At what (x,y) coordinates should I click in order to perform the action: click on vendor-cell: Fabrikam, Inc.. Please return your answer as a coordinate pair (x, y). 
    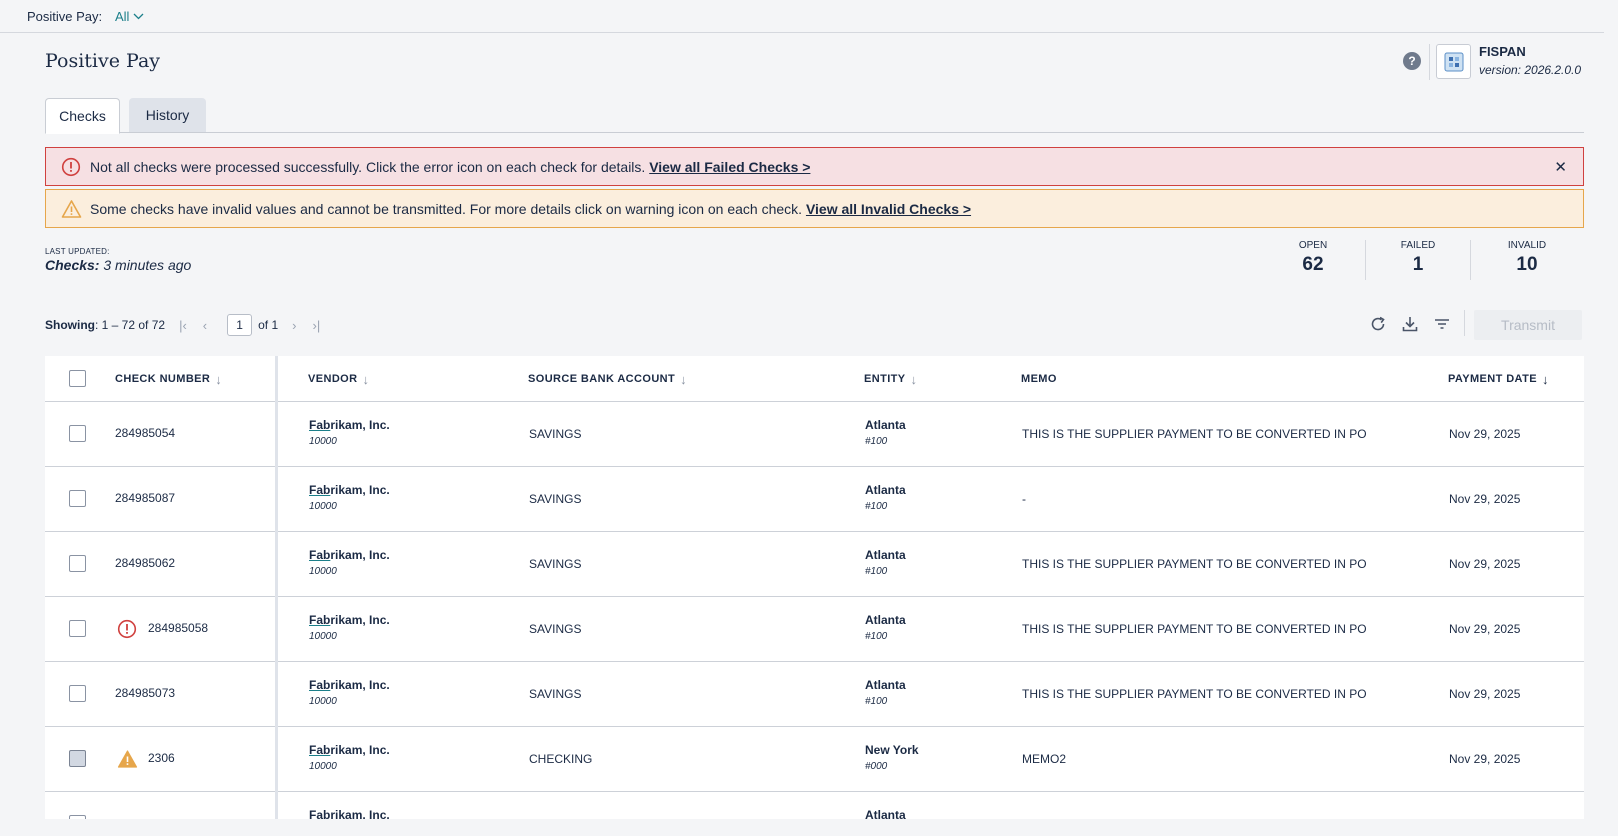
    Looking at the image, I should click on (349, 813).